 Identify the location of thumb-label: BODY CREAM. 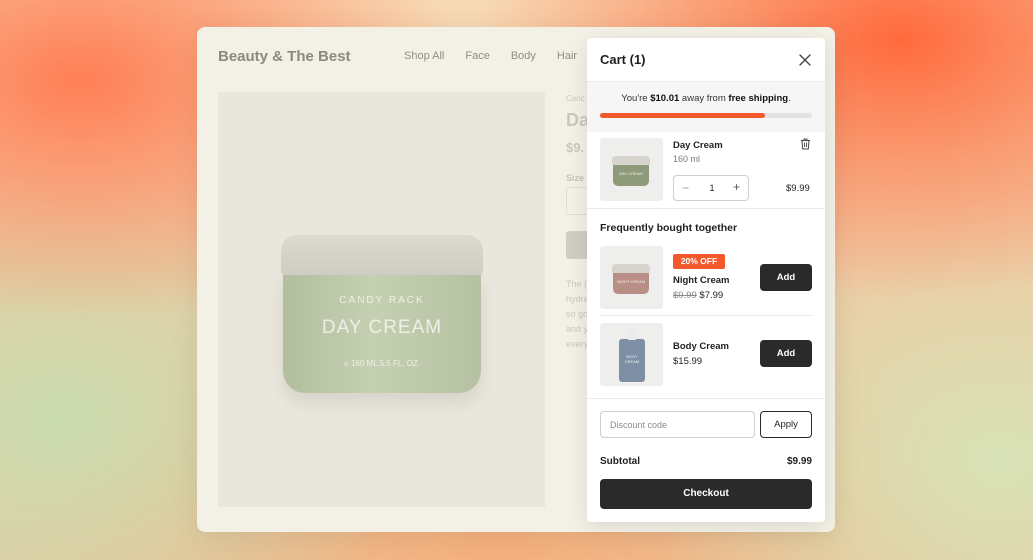
(632, 359).